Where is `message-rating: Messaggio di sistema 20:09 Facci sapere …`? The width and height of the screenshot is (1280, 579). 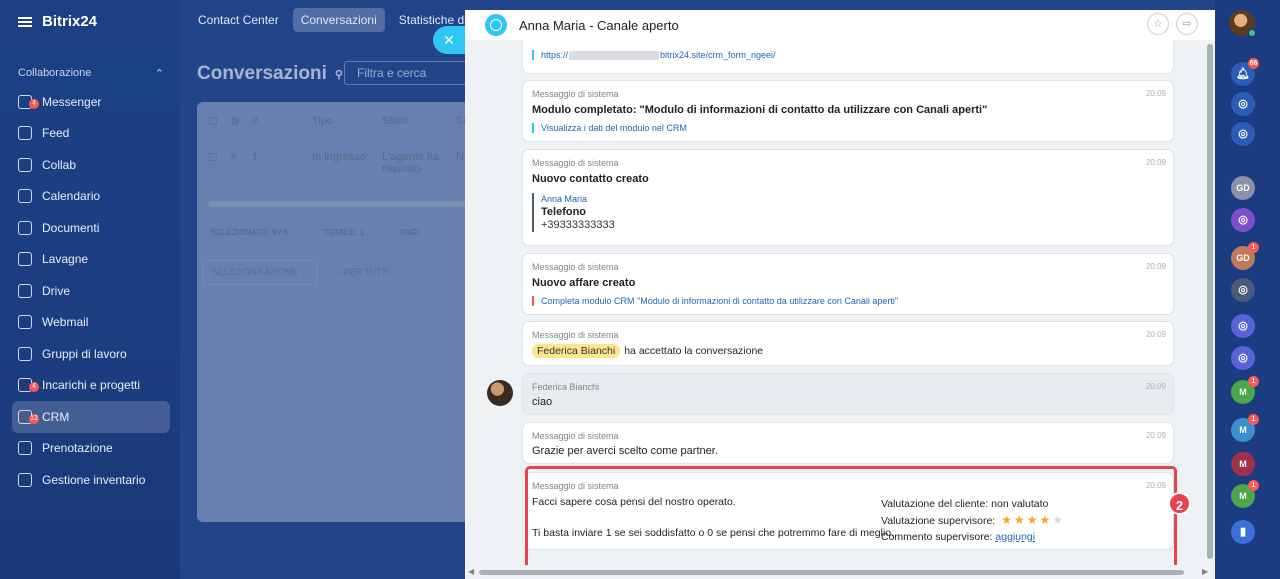
message-rating: Messaggio di sistema 20:09 Facci sapere … is located at coordinates (848, 511).